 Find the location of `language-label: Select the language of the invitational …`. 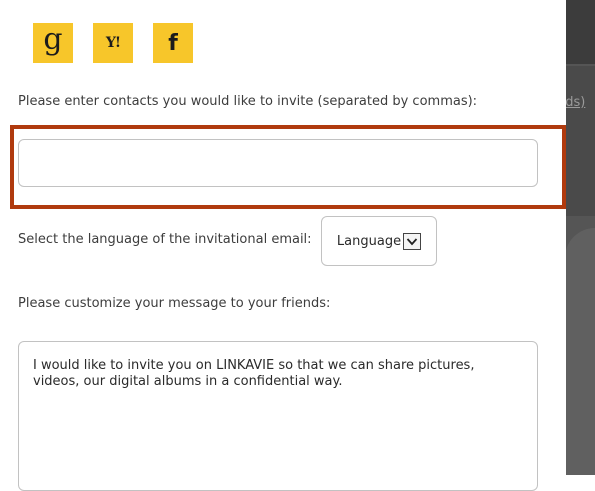

language-label: Select the language of the invitational … is located at coordinates (165, 239).